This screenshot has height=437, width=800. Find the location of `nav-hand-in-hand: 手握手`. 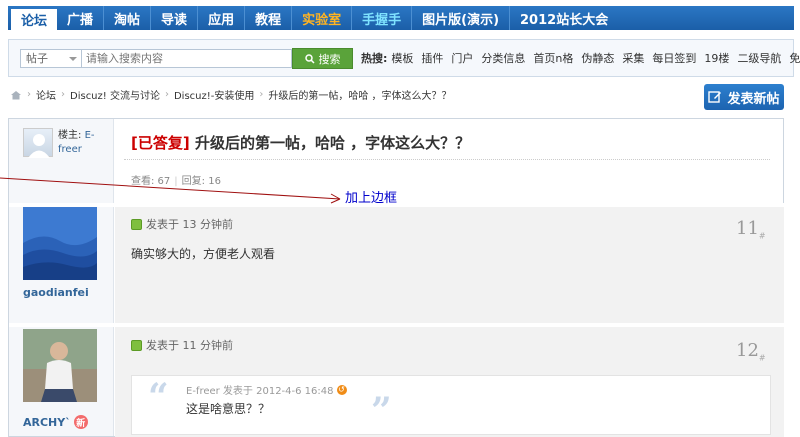

nav-hand-in-hand: 手握手 is located at coordinates (382, 18).